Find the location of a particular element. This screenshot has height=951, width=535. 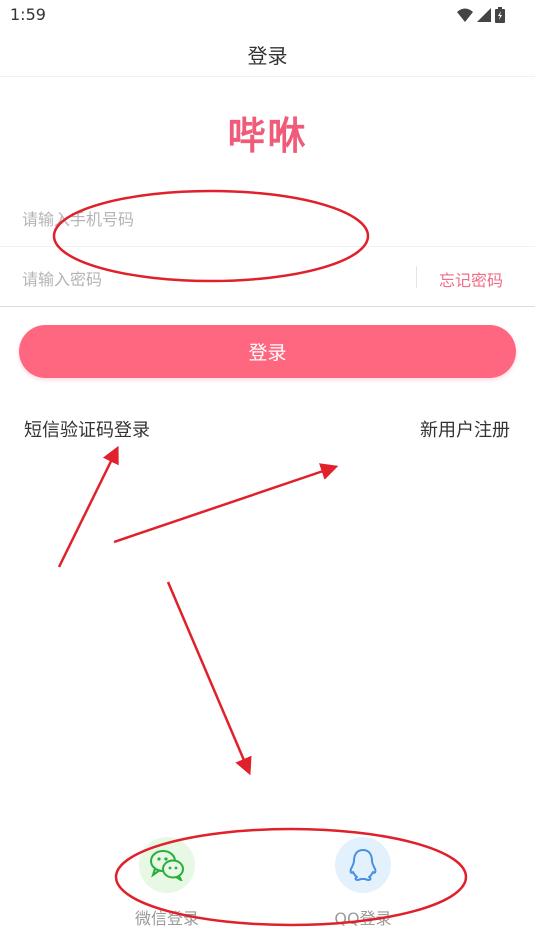

battery-icon is located at coordinates (500, 15).